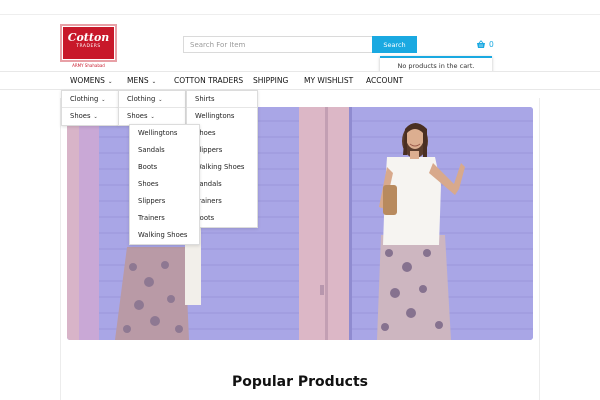 Image resolution: width=600 pixels, height=400 pixels. I want to click on nav-item-account: ACCOUNT, so click(384, 81).